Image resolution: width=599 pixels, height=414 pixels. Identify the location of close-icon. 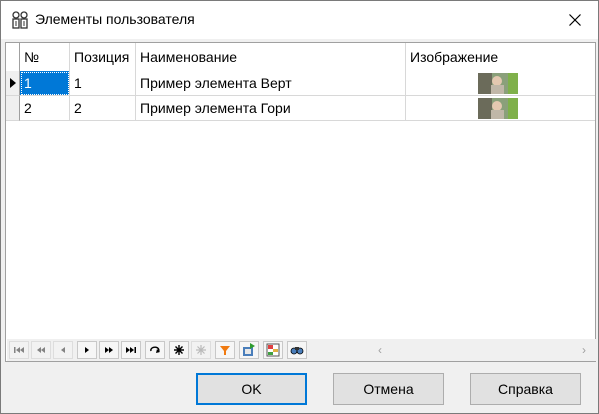
(575, 20).